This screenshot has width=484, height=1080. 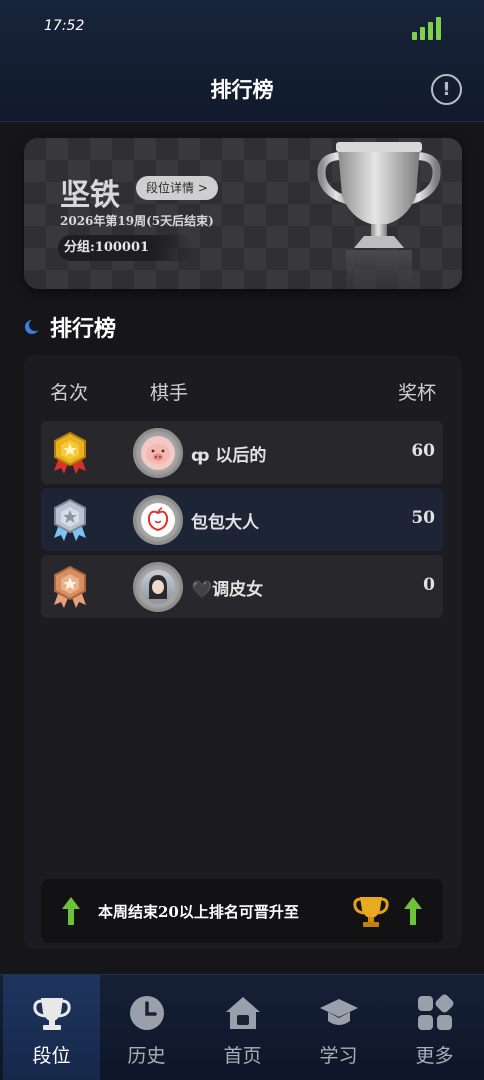 What do you see at coordinates (227, 590) in the screenshot?
I see `player-name: 🖤调皮女` at bounding box center [227, 590].